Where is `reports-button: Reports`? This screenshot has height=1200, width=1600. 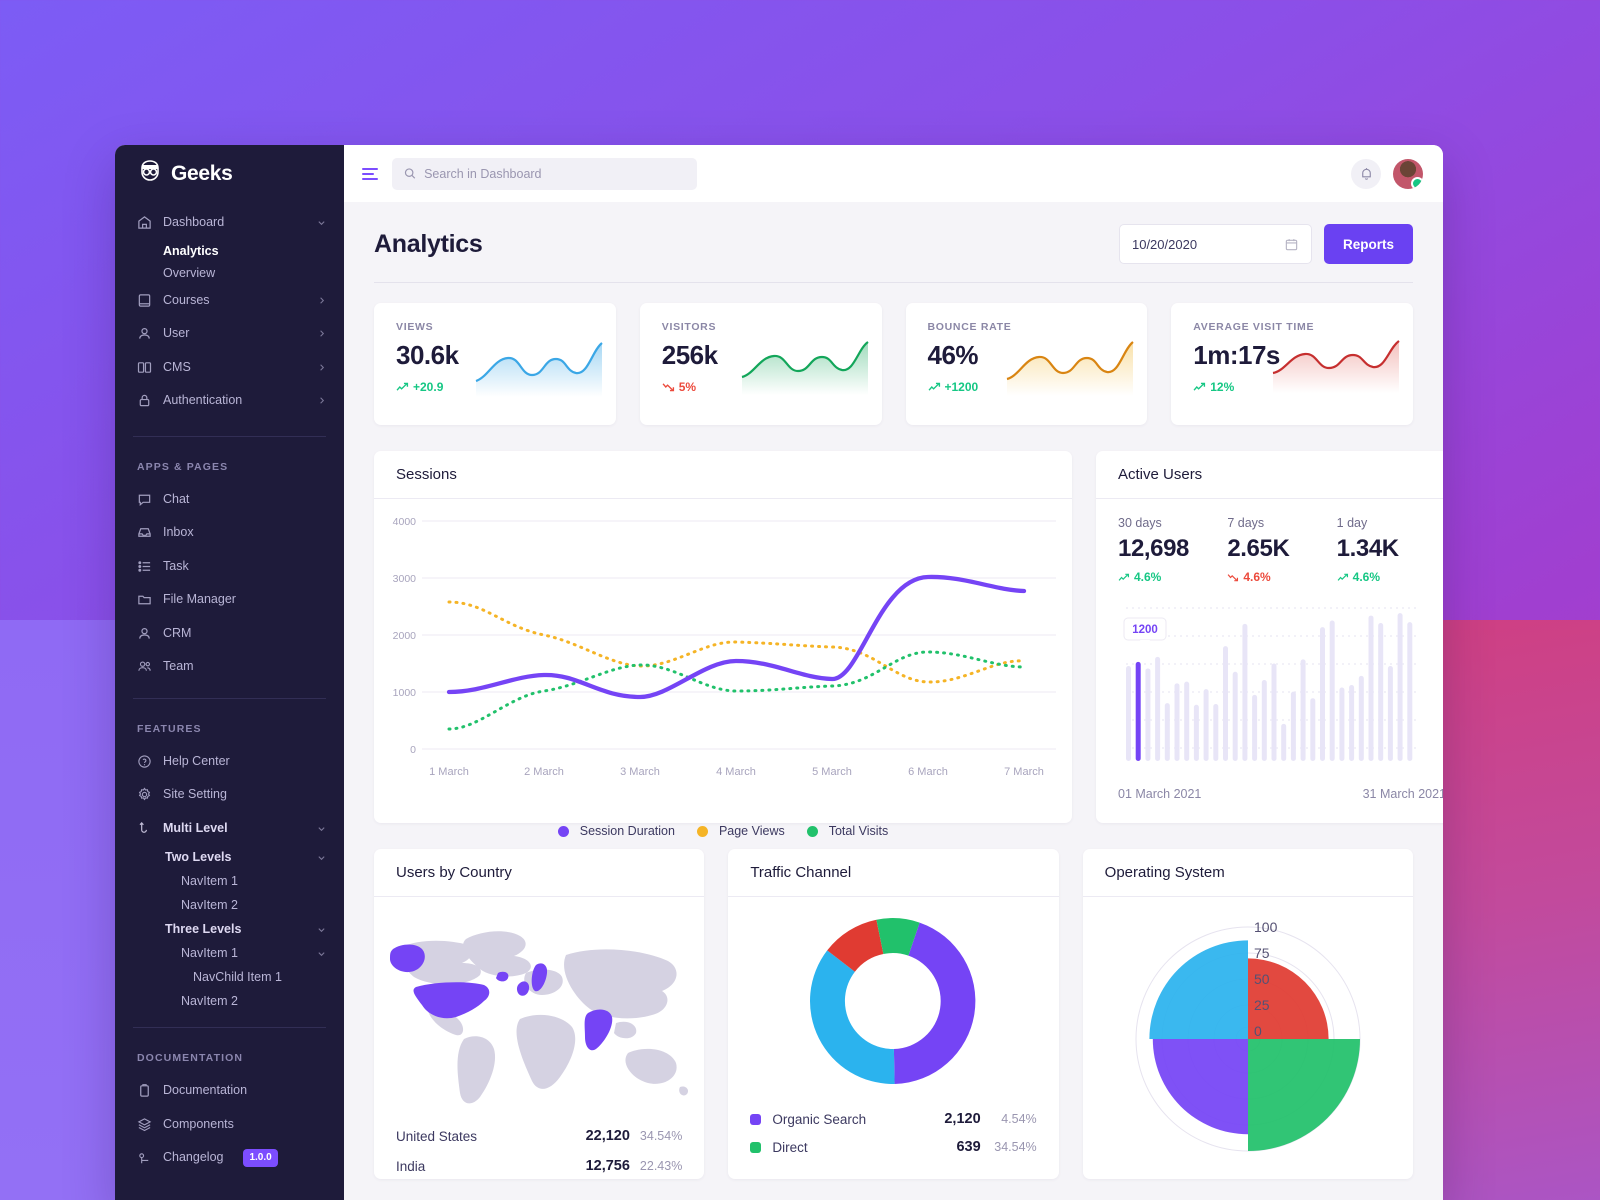 reports-button: Reports is located at coordinates (1368, 244).